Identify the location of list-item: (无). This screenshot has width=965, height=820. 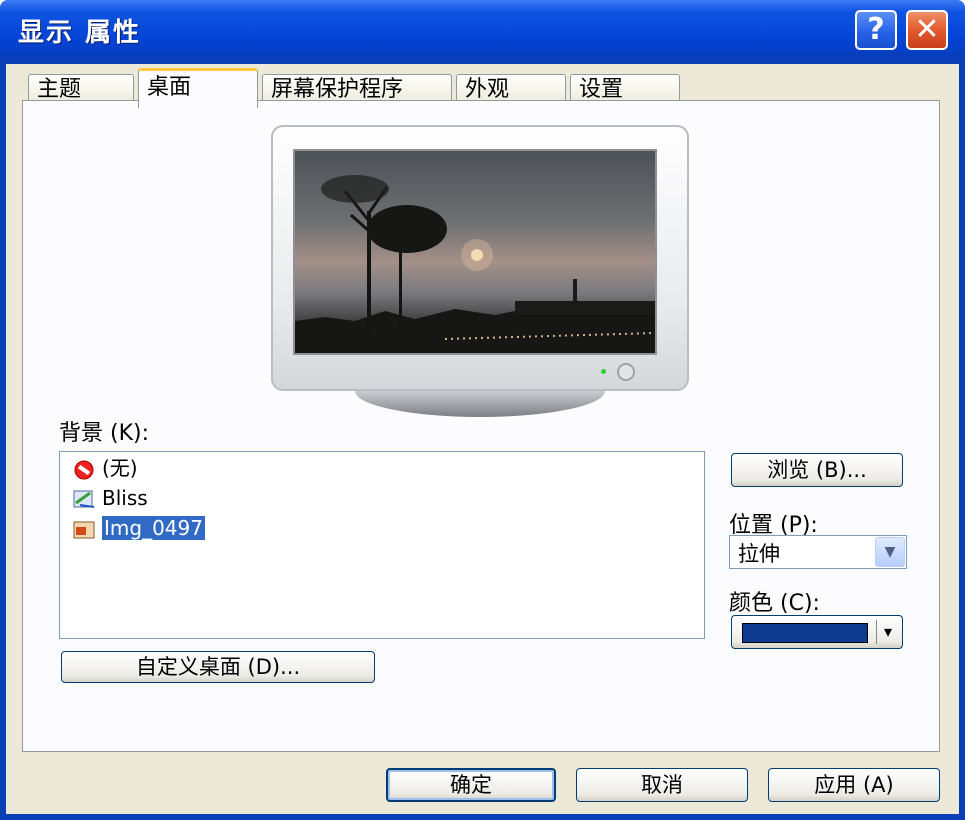
(105, 468).